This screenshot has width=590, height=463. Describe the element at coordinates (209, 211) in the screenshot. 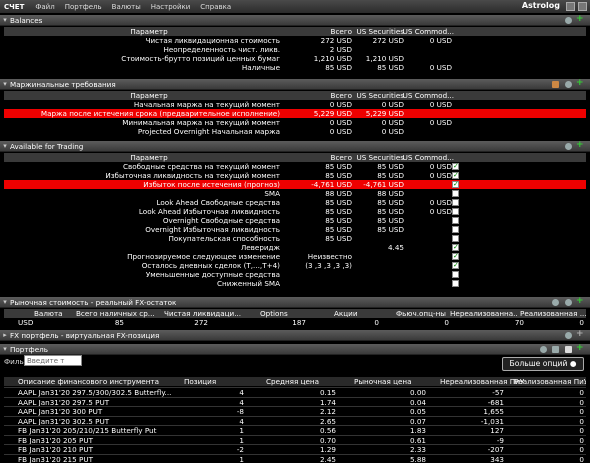

I see `param-cell: Look Ahead Избыточная ликвидность` at that location.